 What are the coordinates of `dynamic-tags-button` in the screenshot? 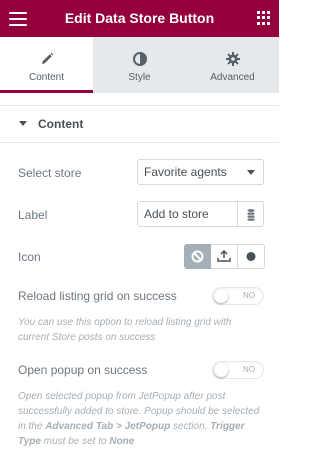 It's located at (250, 214).